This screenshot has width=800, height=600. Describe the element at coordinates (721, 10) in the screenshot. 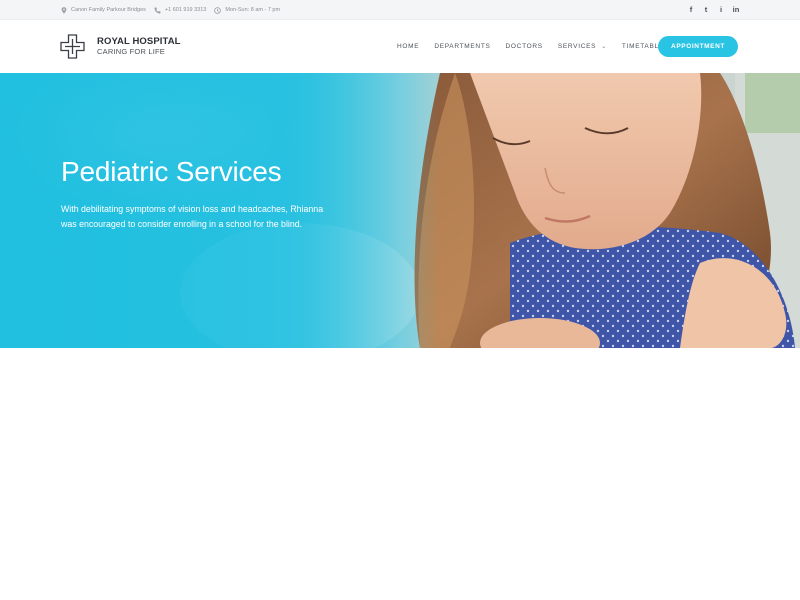

I see `instagram-icon: i` at that location.